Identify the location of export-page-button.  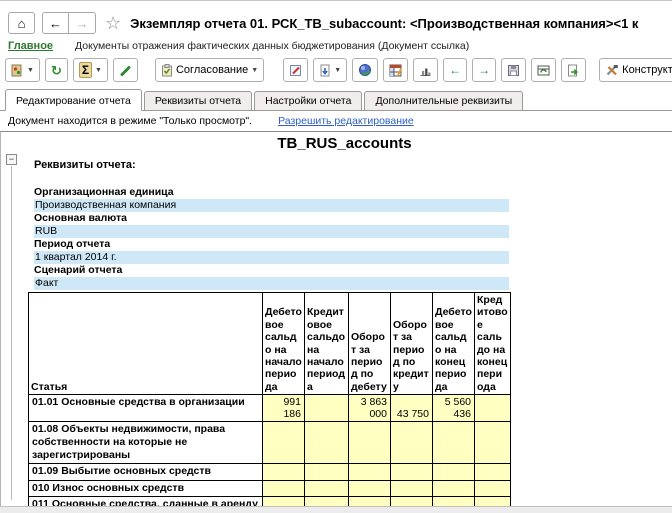
(574, 70).